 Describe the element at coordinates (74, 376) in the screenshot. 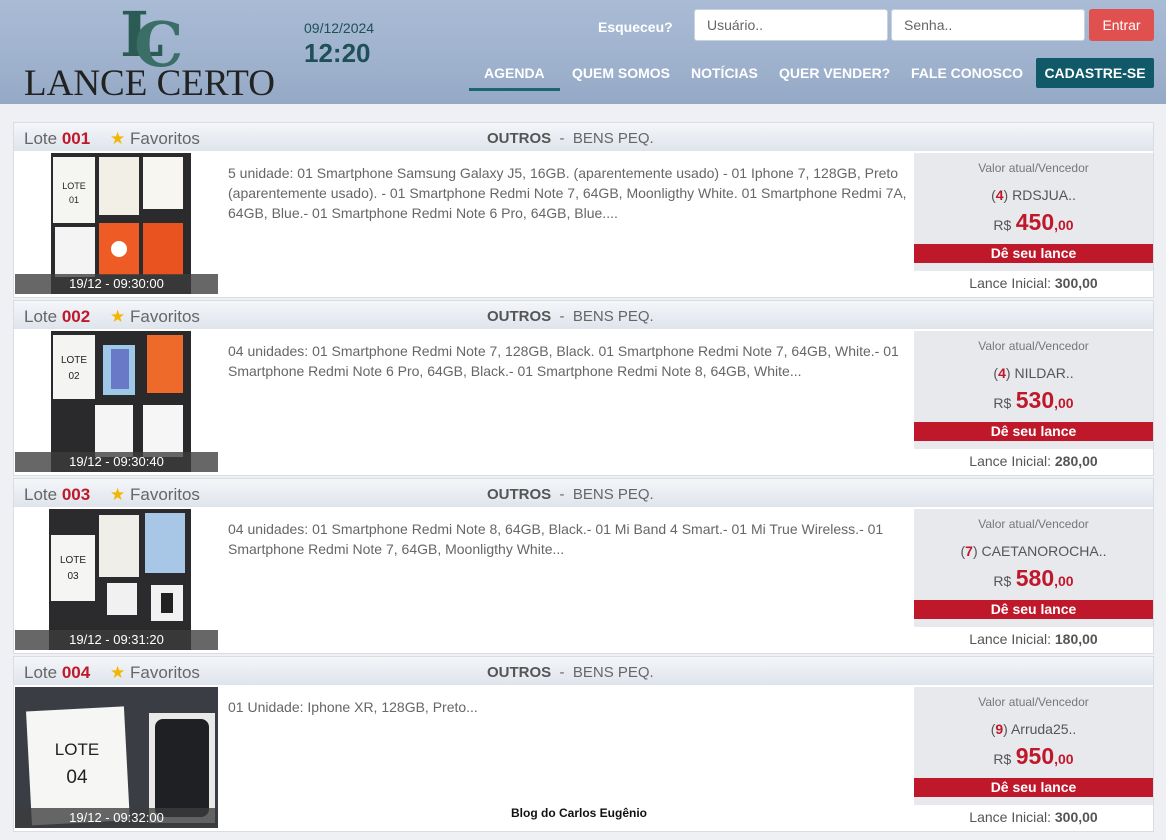

I see `svg-text: 02` at that location.